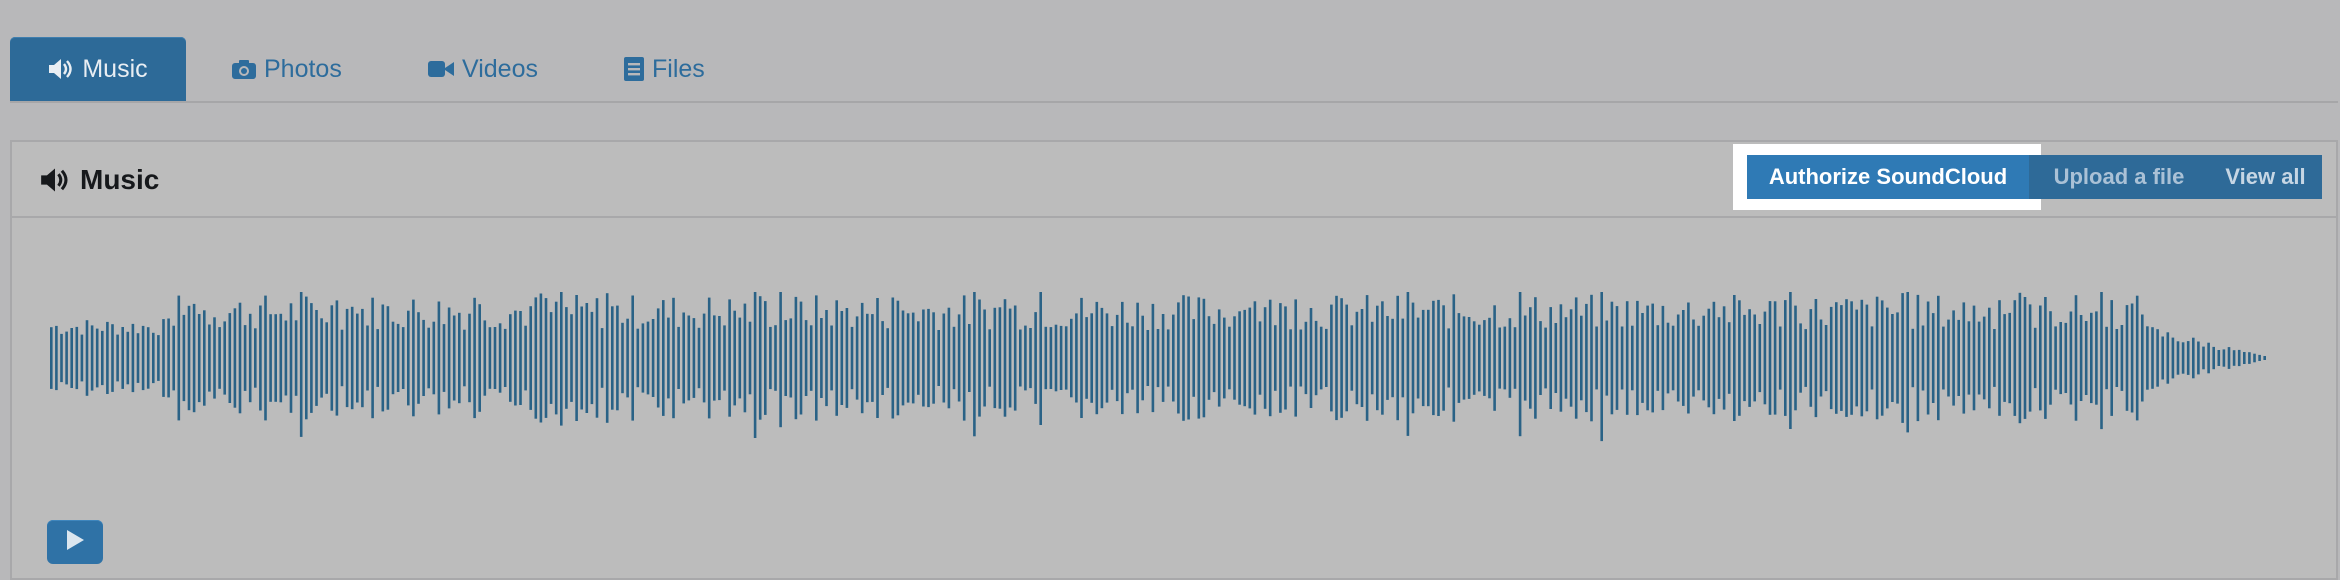 The width and height of the screenshot is (2340, 580). Describe the element at coordinates (98, 69) in the screenshot. I see `tab-music: Music` at that location.